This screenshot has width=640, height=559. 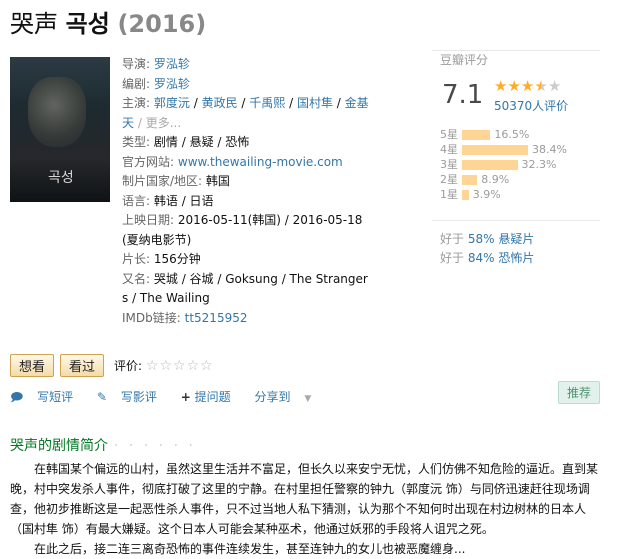 I want to click on release-label: 上映日期:, so click(x=148, y=220).